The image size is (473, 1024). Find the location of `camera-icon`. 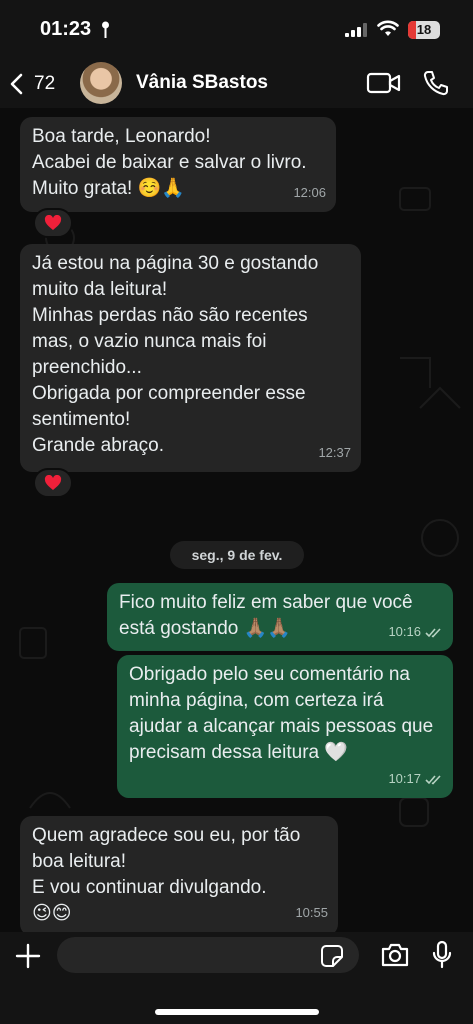

camera-icon is located at coordinates (395, 955).